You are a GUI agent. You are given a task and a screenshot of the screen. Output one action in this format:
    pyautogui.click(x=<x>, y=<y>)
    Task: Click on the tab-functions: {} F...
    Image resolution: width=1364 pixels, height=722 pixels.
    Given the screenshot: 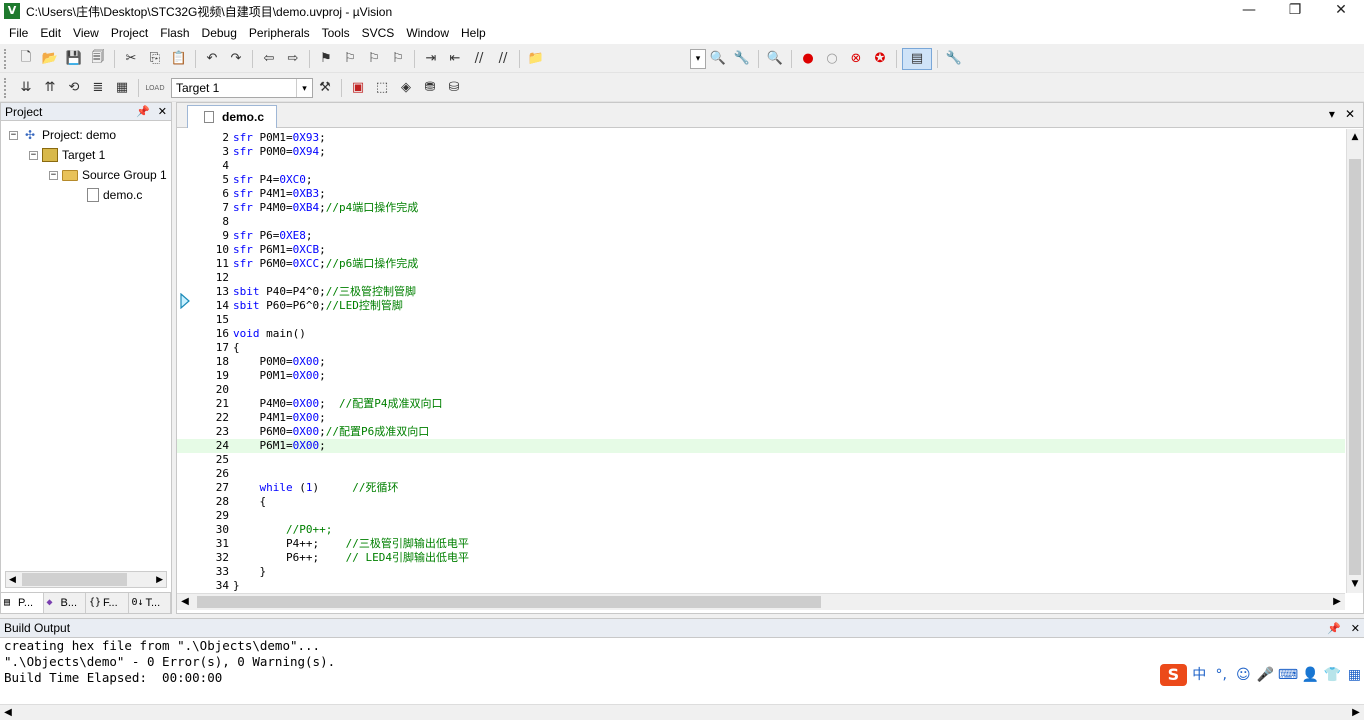 What is the action you would take?
    pyautogui.click(x=107, y=603)
    